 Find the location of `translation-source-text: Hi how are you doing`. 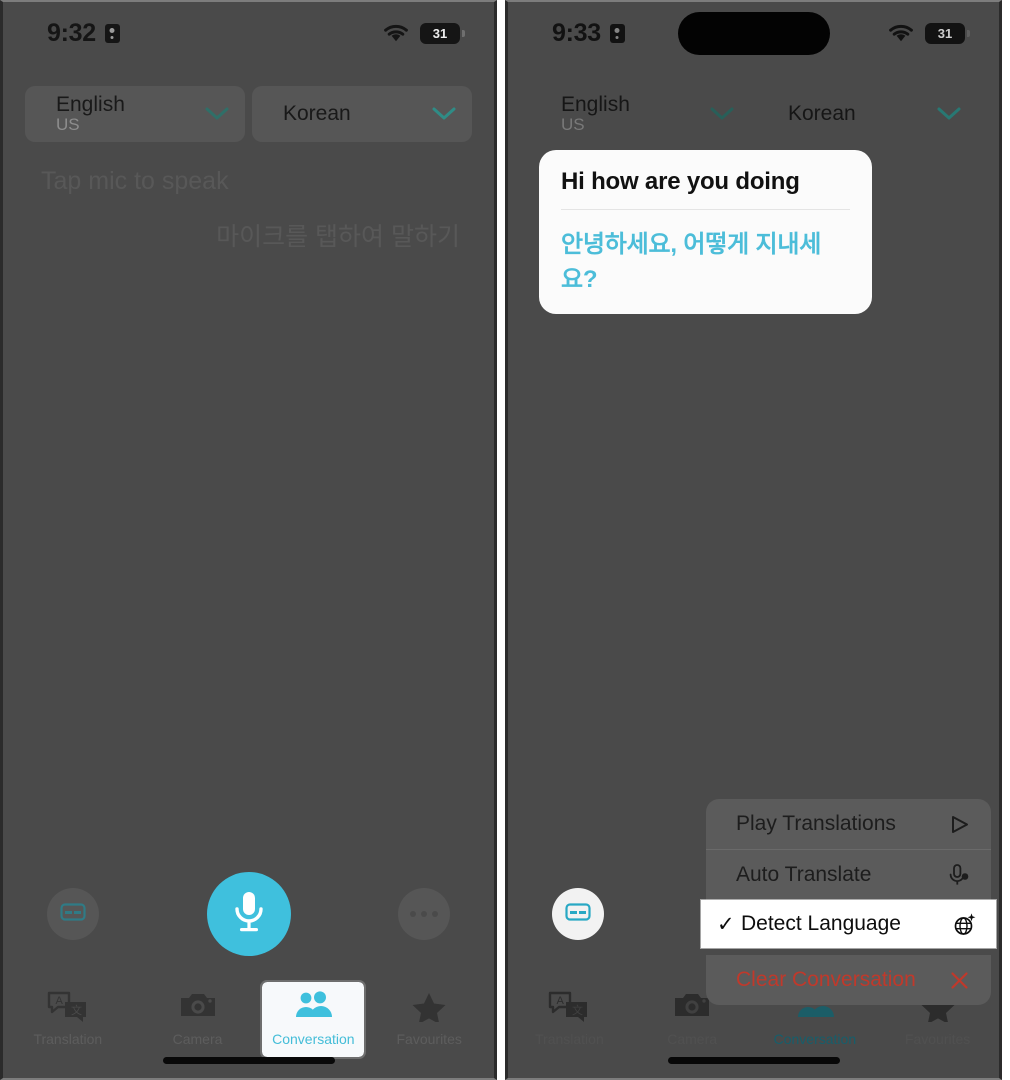

translation-source-text: Hi how are you doing is located at coordinates (705, 189).